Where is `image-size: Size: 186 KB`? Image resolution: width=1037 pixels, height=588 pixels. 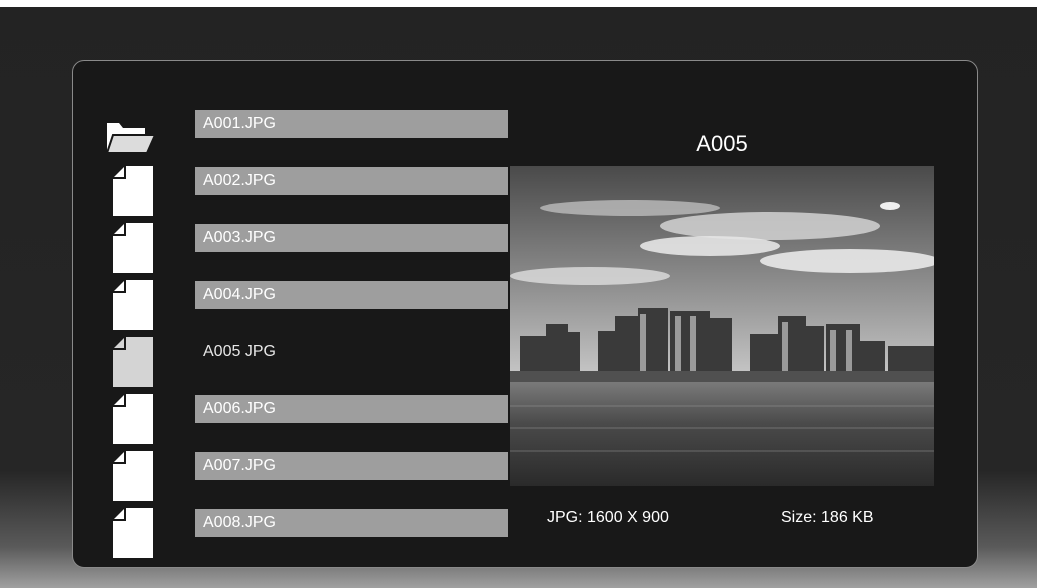 image-size: Size: 186 KB is located at coordinates (827, 517).